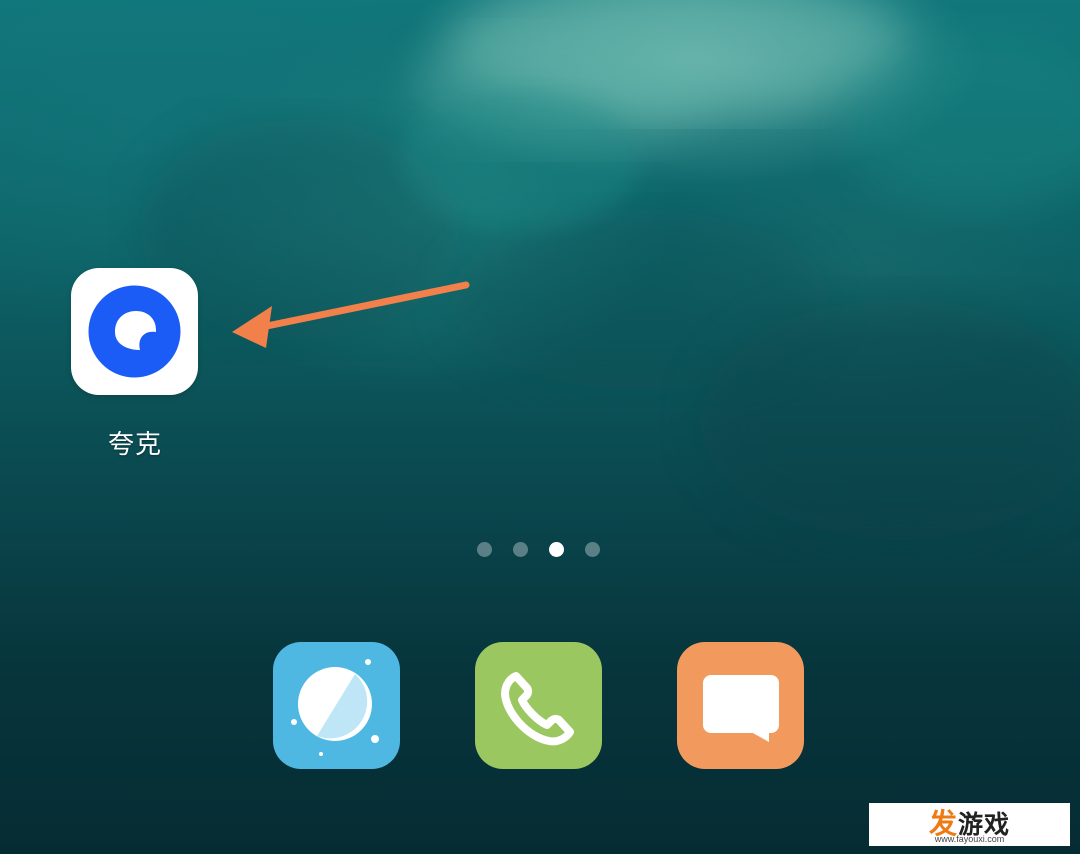 The height and width of the screenshot is (854, 1080). I want to click on watermark: 发游戏 www.fayouxi.com, so click(969, 824).